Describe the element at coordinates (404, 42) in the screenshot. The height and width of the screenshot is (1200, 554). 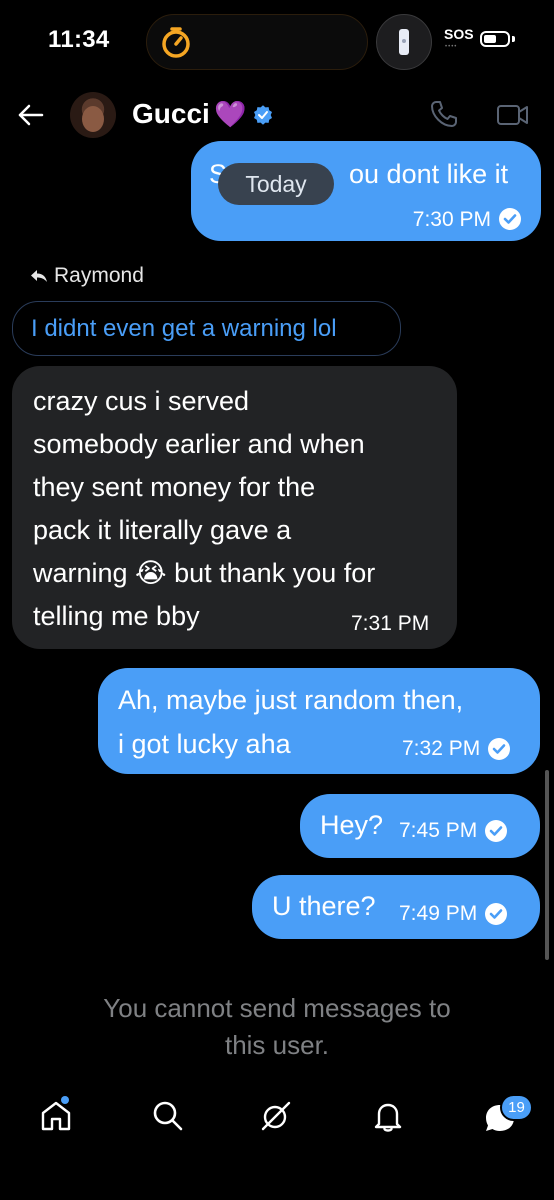
I see `flashlight-icon` at that location.